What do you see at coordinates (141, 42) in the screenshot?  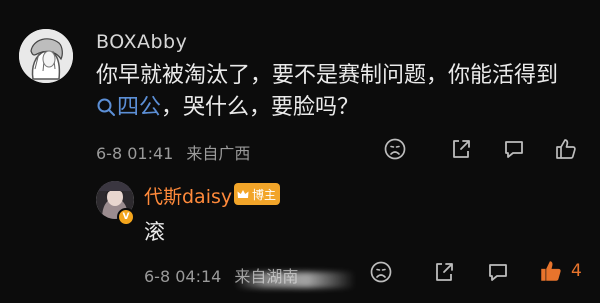 I see `commenter-username: BOXAbby` at bounding box center [141, 42].